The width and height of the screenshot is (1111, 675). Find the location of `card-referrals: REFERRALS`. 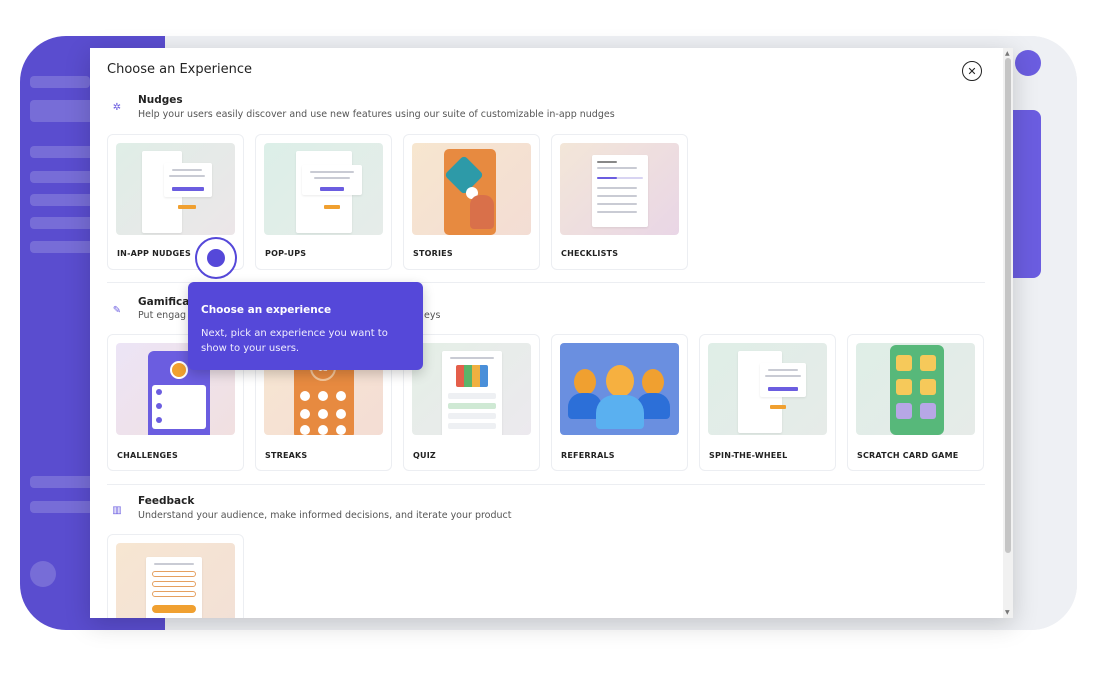

card-referrals: REFERRALS is located at coordinates (619, 402).